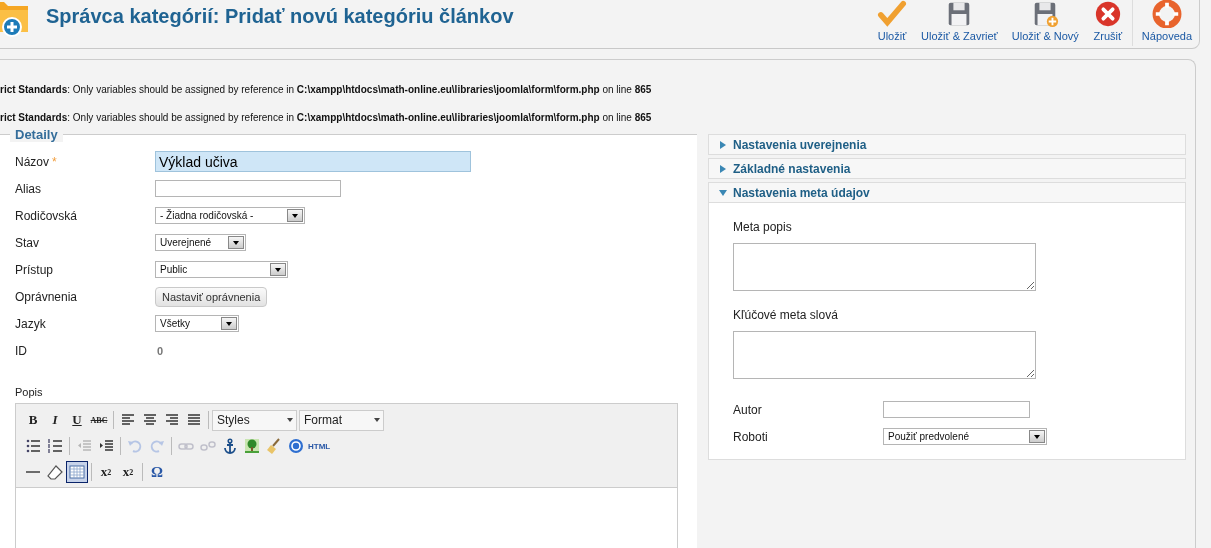 The width and height of the screenshot is (1211, 548). I want to click on redo-icon, so click(157, 446).